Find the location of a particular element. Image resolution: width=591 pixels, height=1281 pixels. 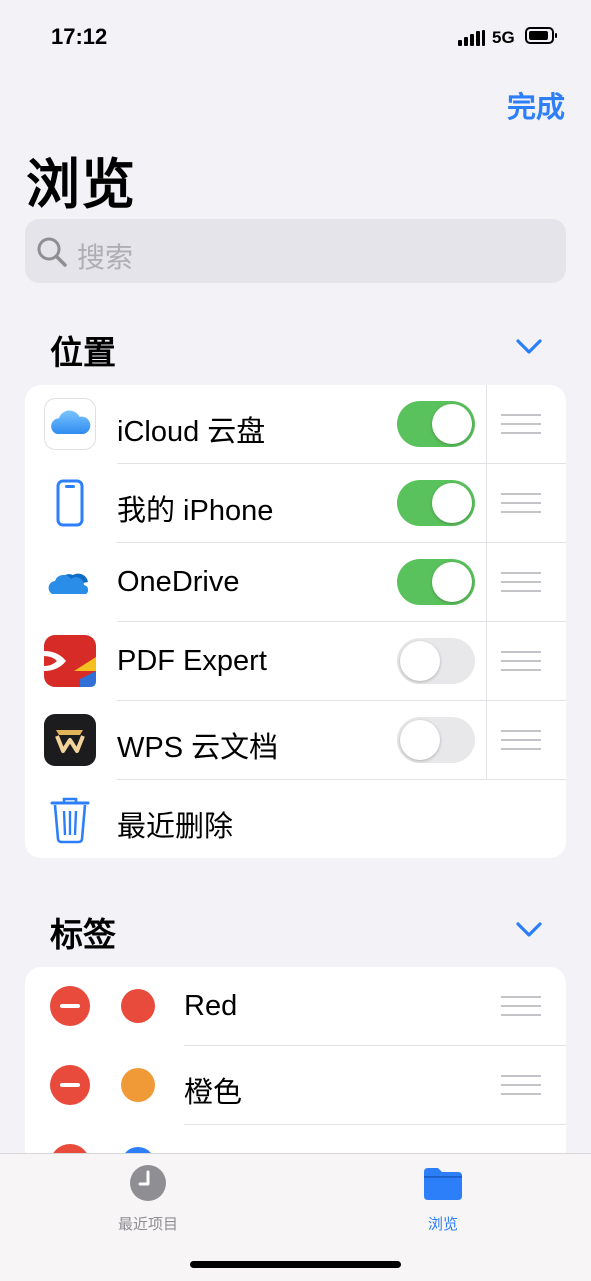

location-label: PDF Expert is located at coordinates (192, 661).